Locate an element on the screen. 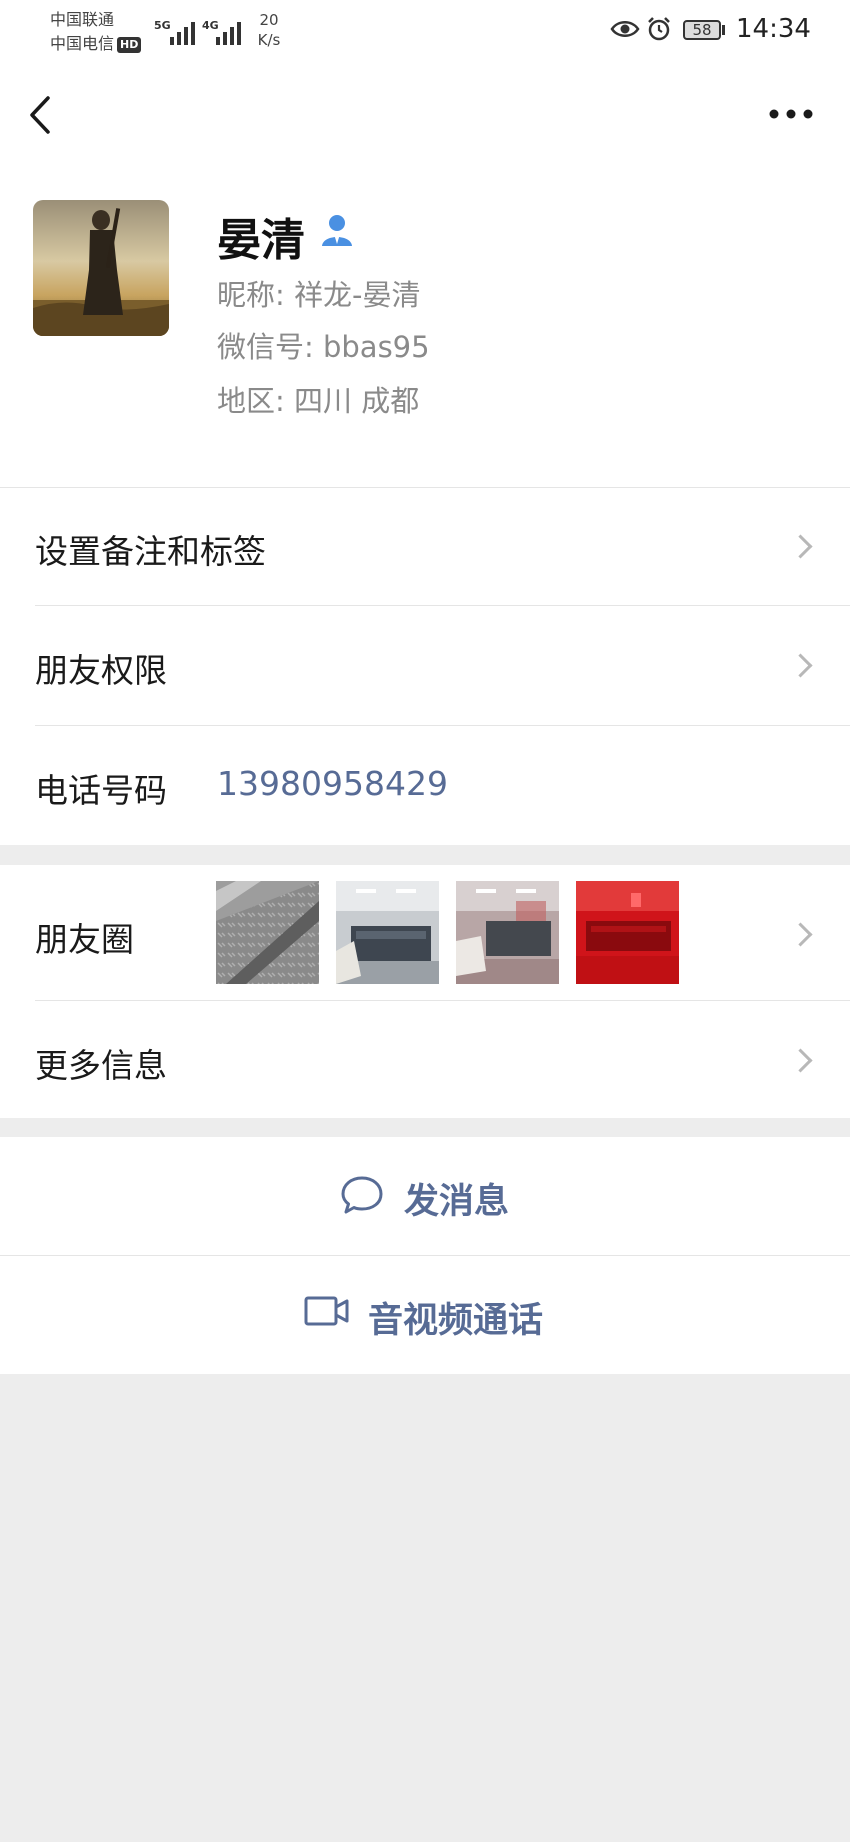  actions-section: 发消息 音视频通话 is located at coordinates (425, 1255).